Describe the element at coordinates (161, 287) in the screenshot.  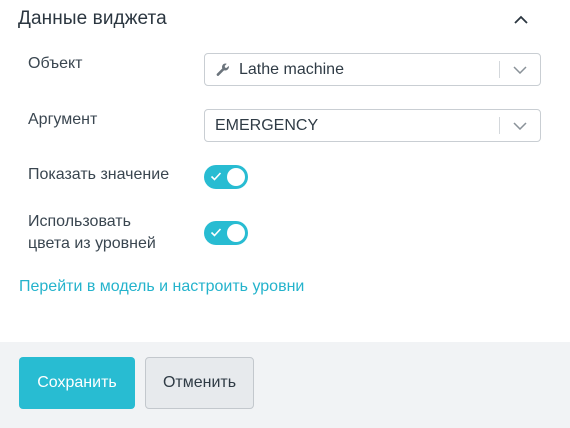
I see `configure-levels-link: Перейти в модель и настроить уровни` at that location.